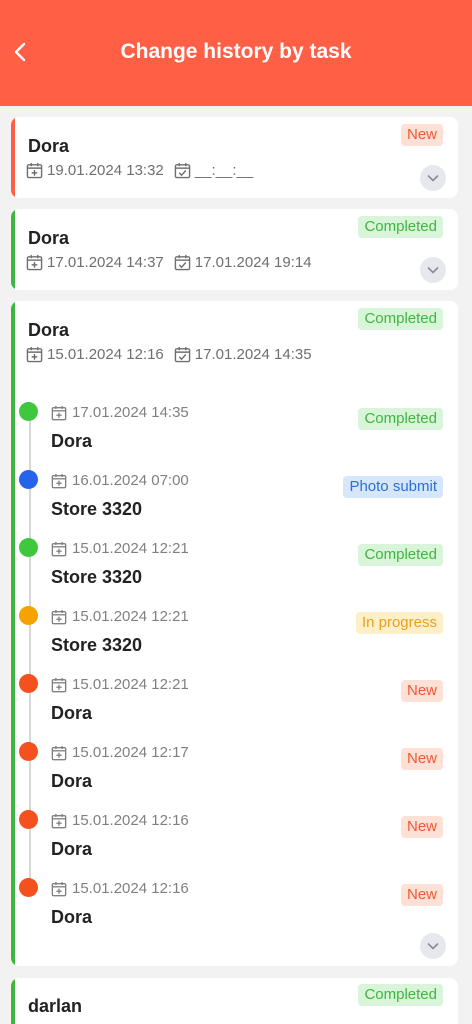 The image size is (472, 1024). Describe the element at coordinates (55, 1006) in the screenshot. I see `task-user-name: darlan` at that location.